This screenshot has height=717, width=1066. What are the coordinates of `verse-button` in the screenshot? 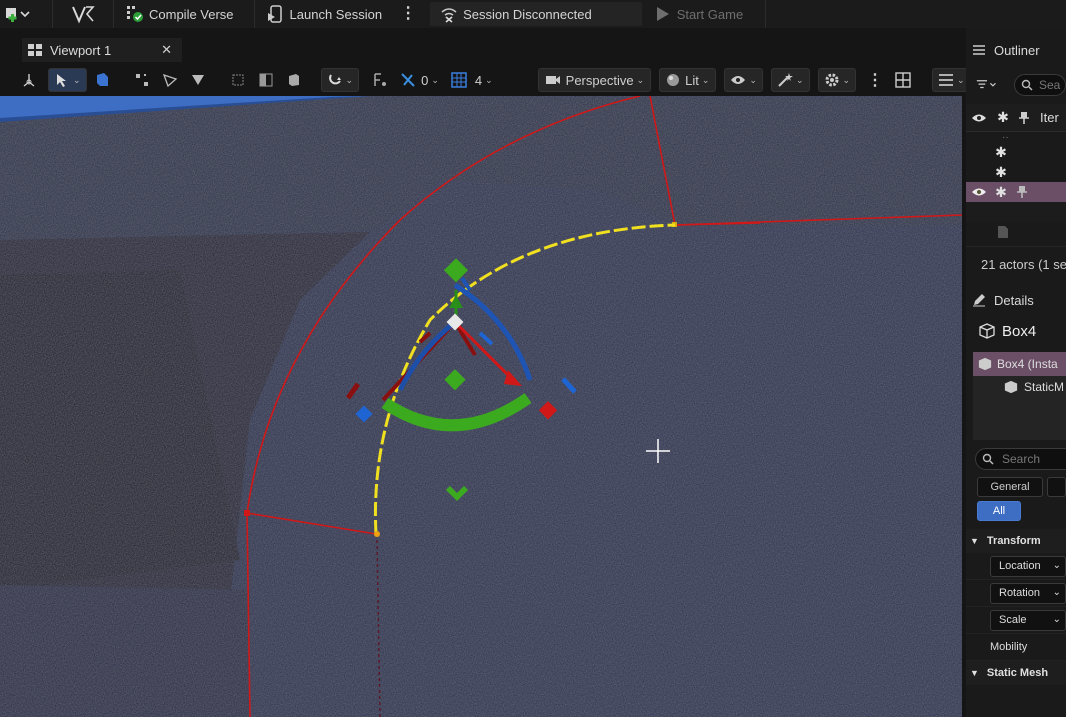 It's located at (83, 14).